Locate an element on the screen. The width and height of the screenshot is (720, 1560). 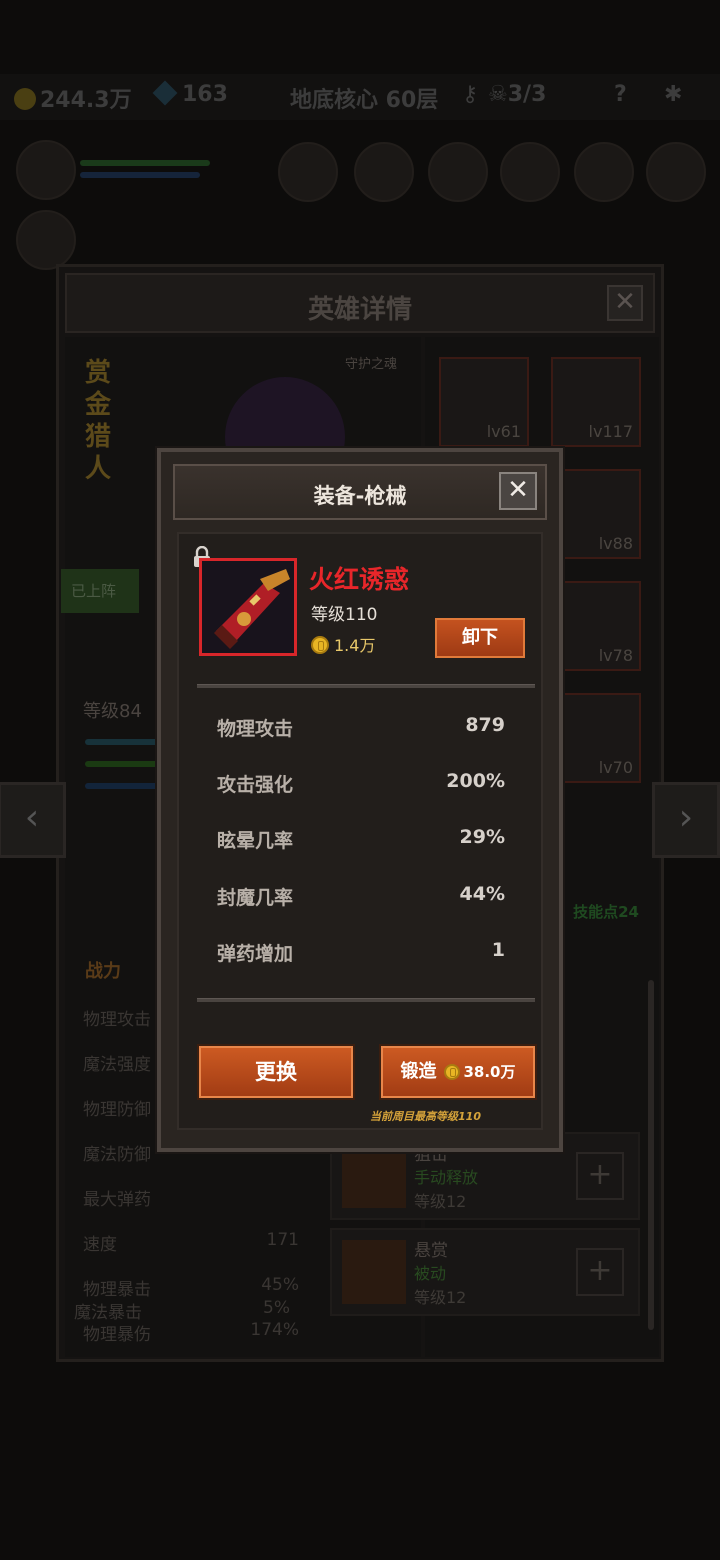
weapon-item-frame is located at coordinates (248, 607).